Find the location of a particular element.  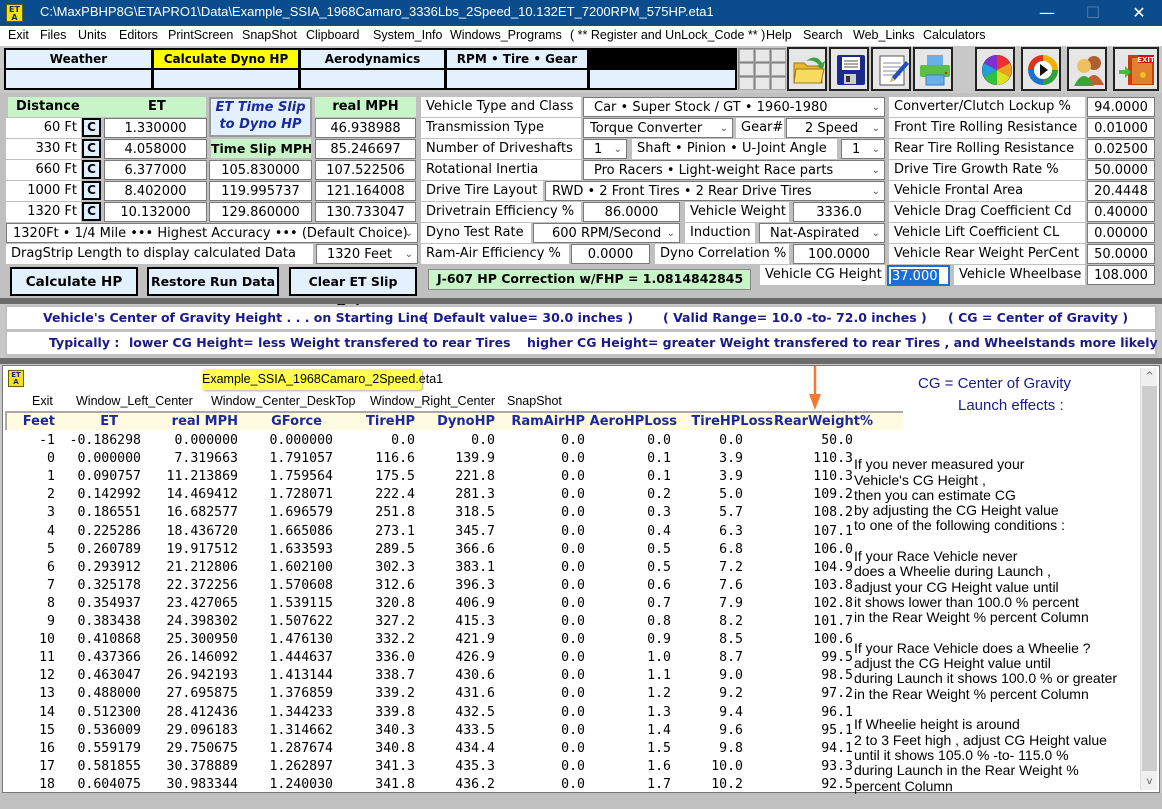

rotational-inertia-select: Pro Racers • Light-weight Race parts ⌄ is located at coordinates (734, 170).